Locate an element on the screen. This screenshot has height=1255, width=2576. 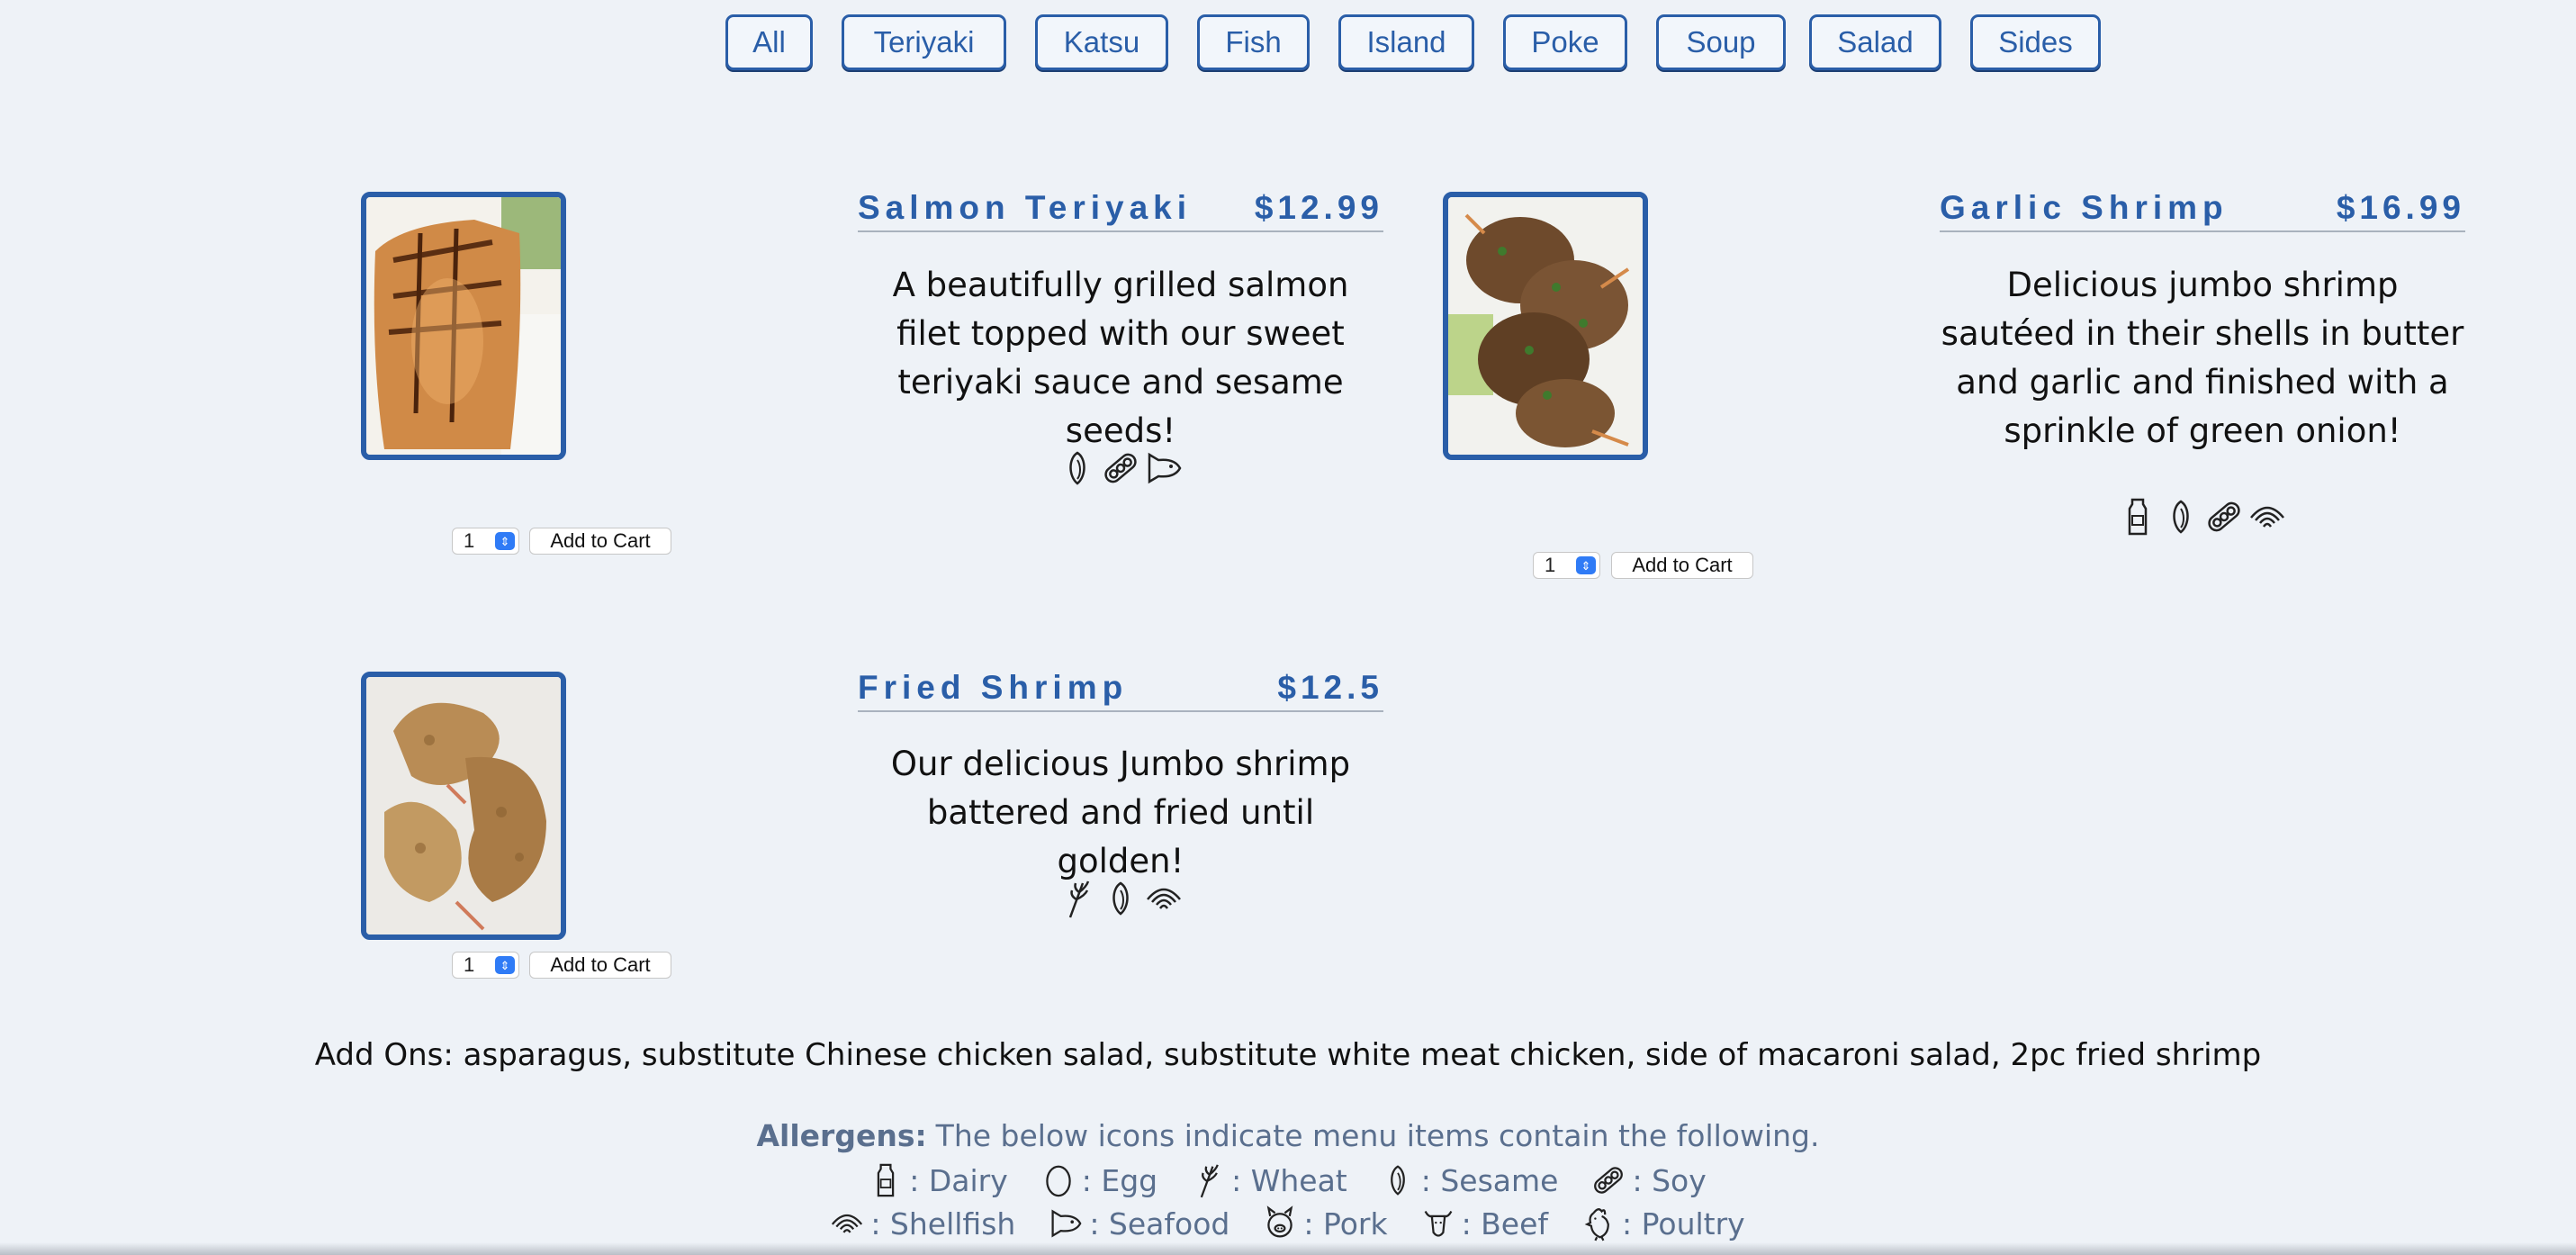
fried-shrimp-photo is located at coordinates (463, 806).